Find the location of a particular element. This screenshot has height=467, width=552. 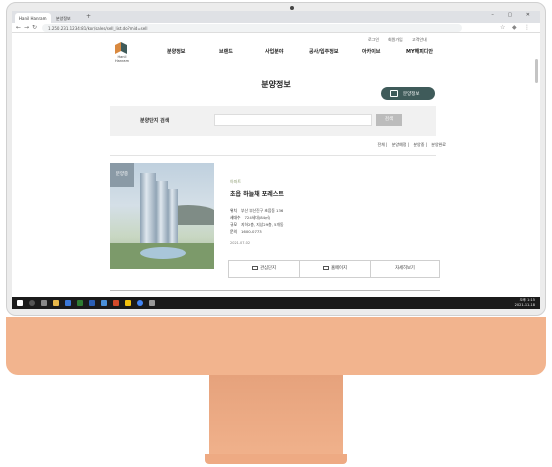

word-icon is located at coordinates (92, 303).